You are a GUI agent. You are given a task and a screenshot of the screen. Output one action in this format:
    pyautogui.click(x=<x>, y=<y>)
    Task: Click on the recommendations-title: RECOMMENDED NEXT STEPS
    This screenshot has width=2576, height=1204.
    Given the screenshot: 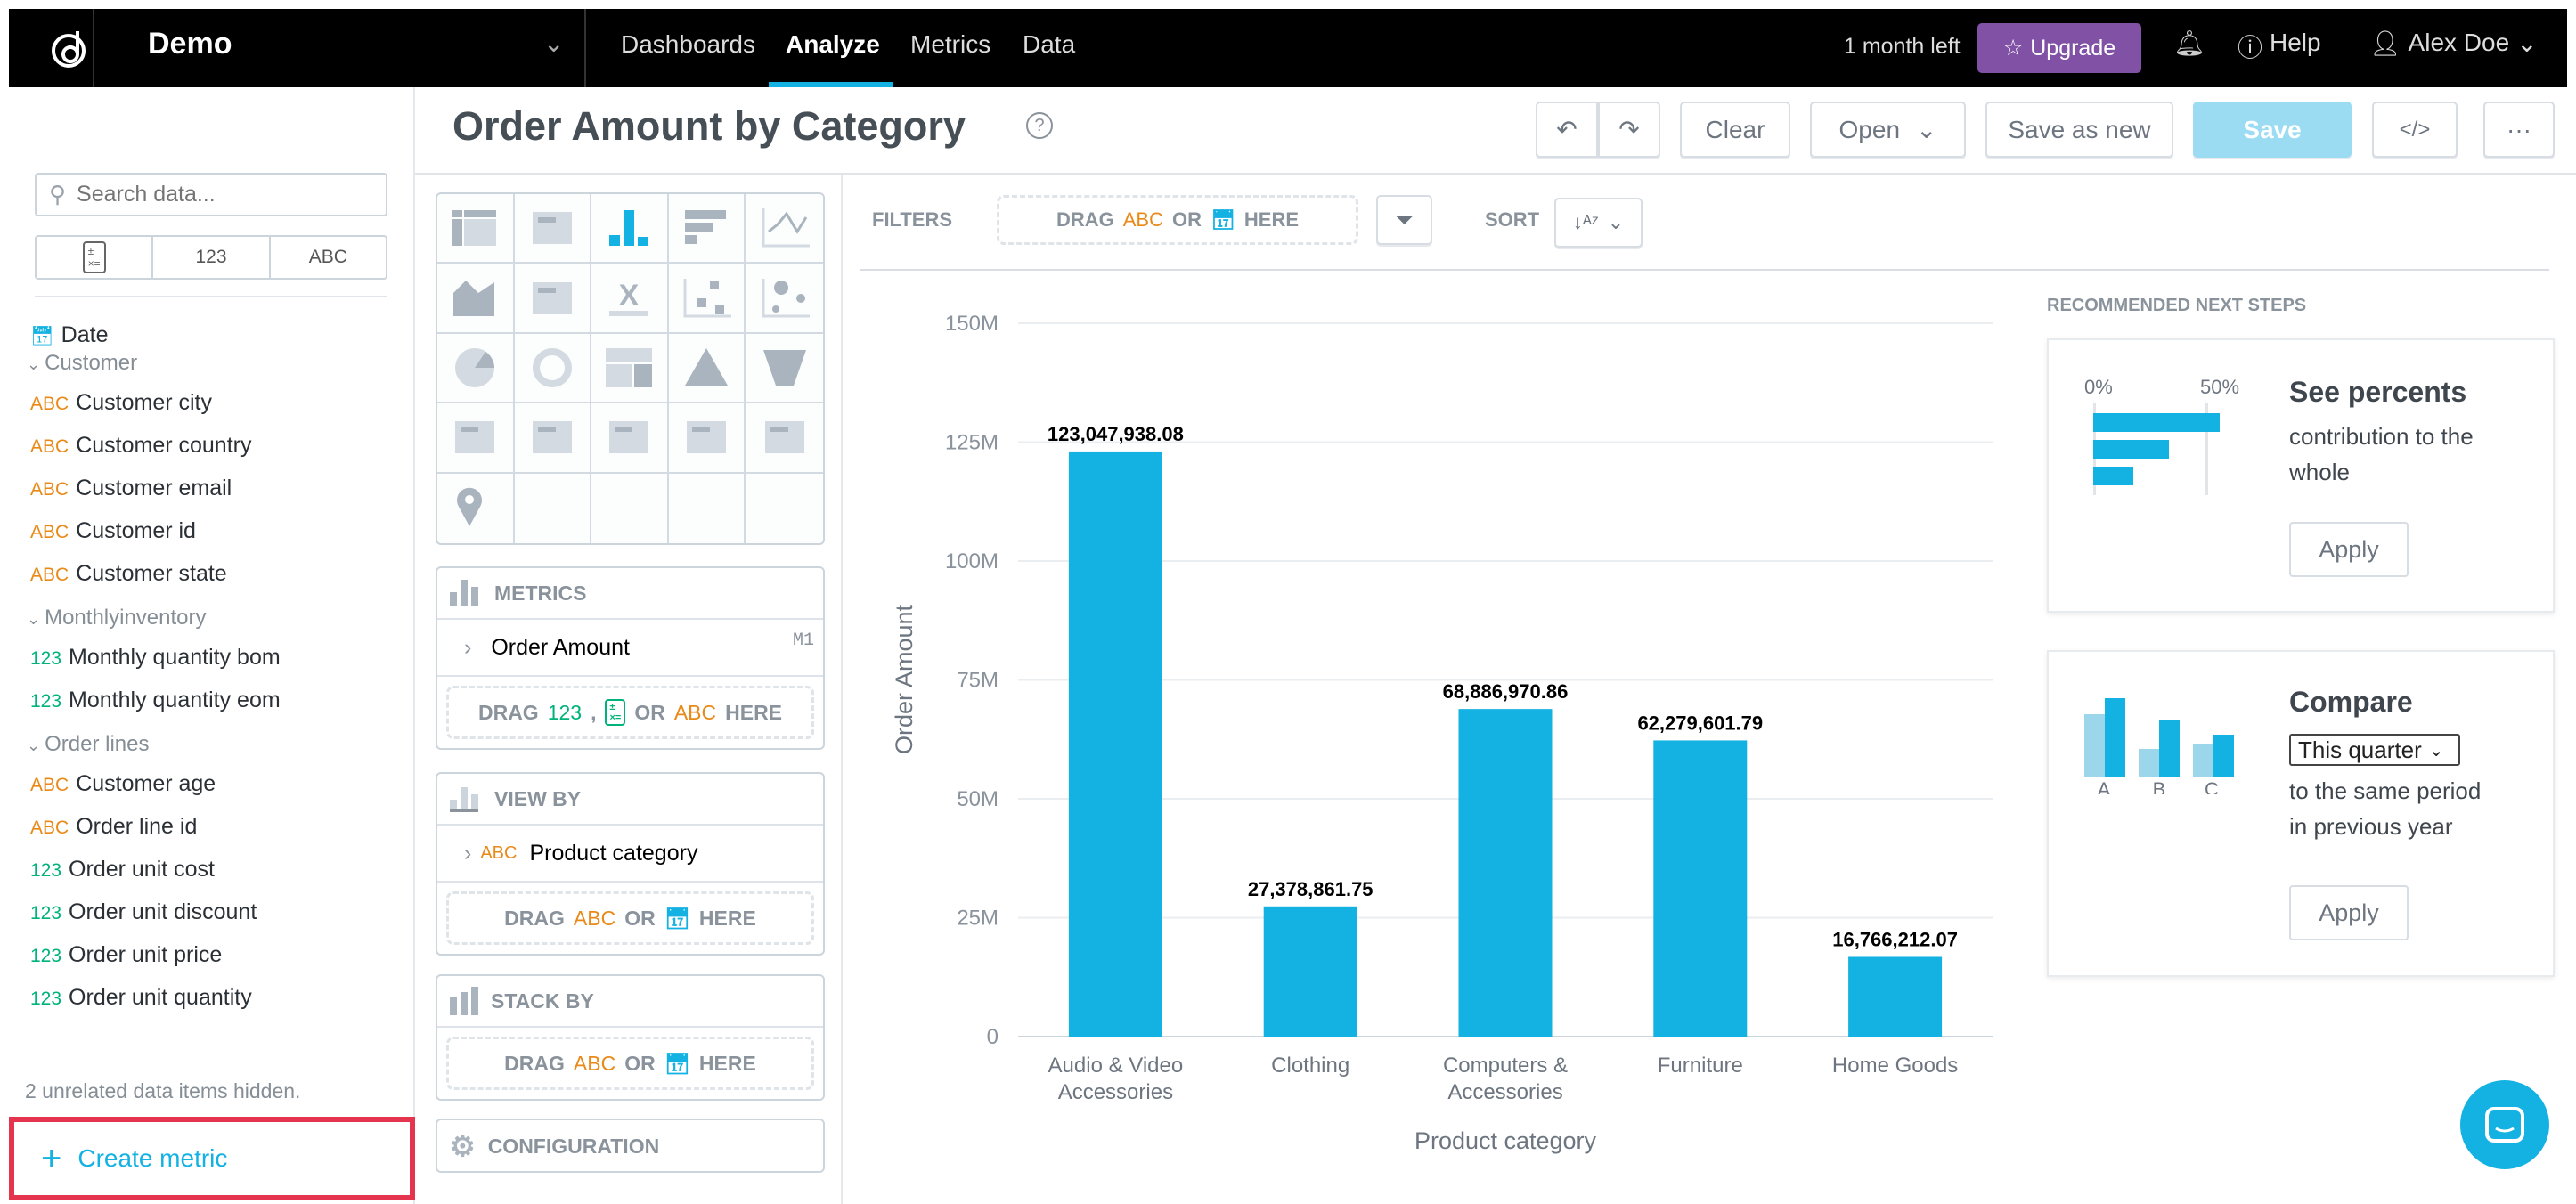 What is the action you would take?
    pyautogui.click(x=2177, y=305)
    